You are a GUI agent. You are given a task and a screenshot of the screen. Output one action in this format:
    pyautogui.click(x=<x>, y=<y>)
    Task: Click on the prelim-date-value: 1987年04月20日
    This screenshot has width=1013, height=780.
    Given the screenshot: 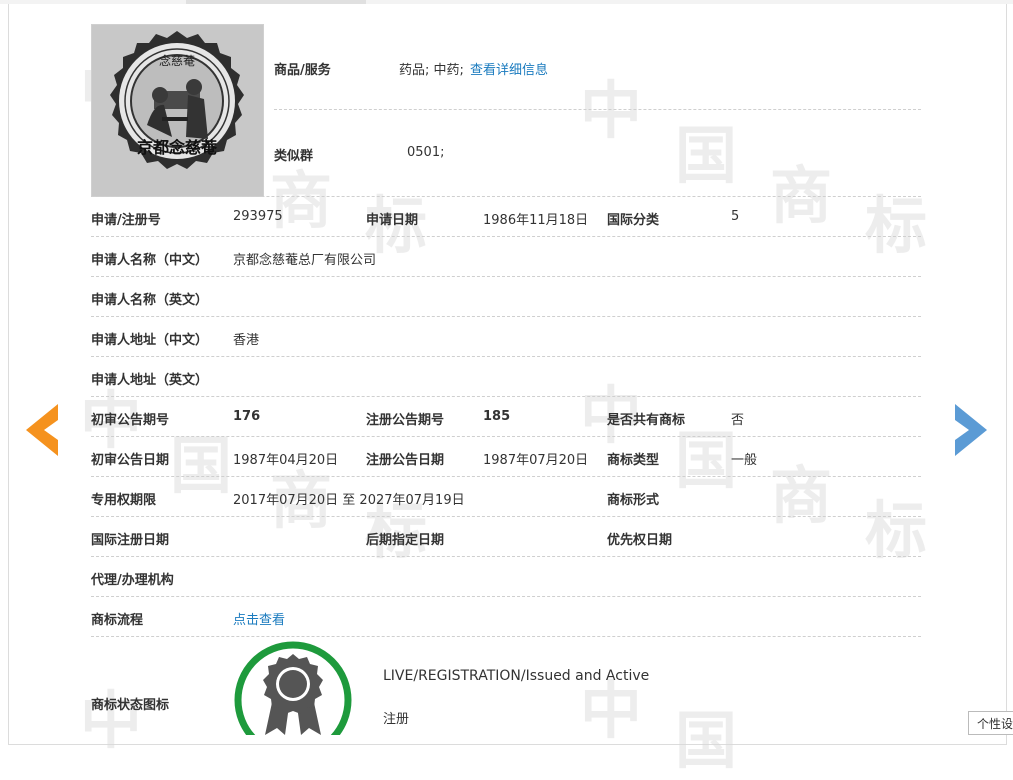 What is the action you would take?
    pyautogui.click(x=286, y=460)
    